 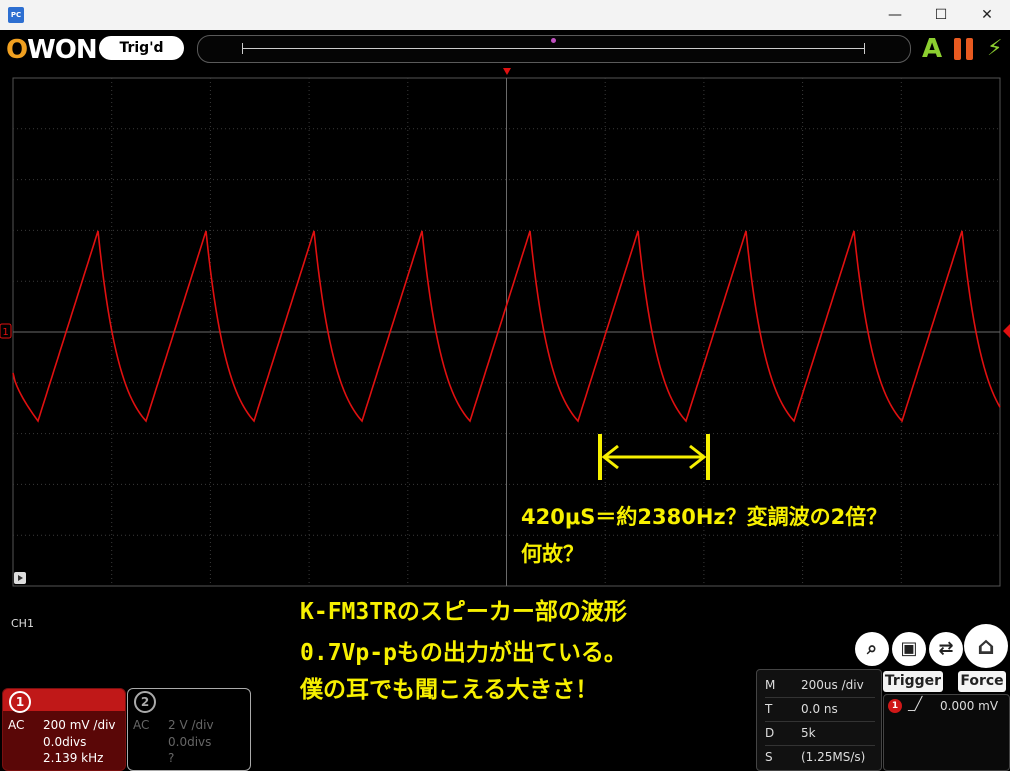 What do you see at coordinates (553, 40) in the screenshot?
I see `timeline-position-marker` at bounding box center [553, 40].